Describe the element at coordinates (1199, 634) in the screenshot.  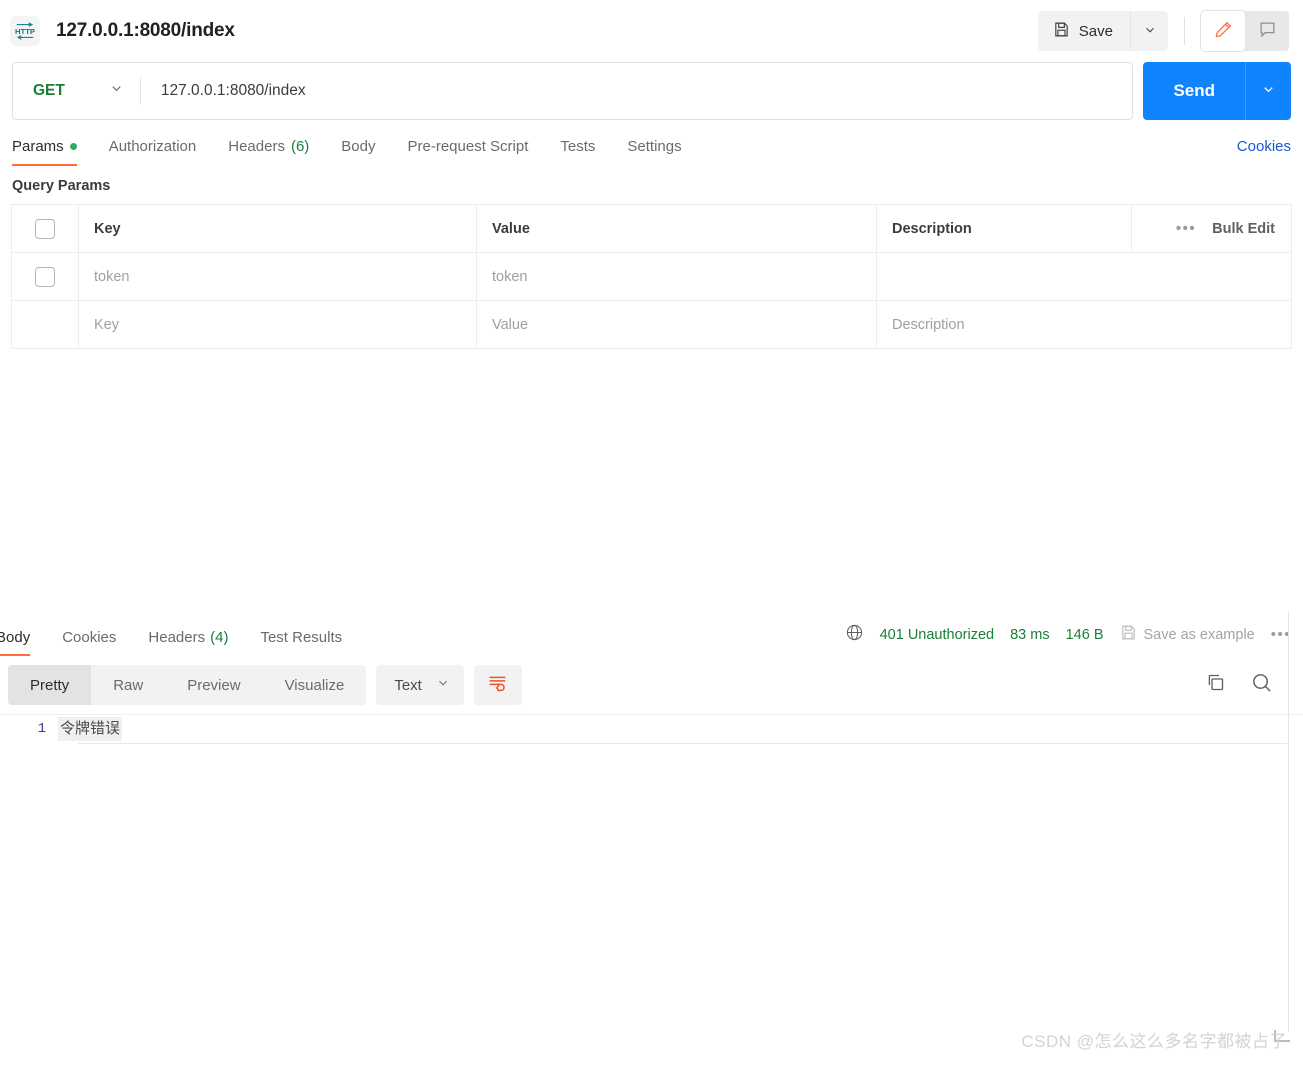
I see `save-as-example-label: Save as example` at that location.